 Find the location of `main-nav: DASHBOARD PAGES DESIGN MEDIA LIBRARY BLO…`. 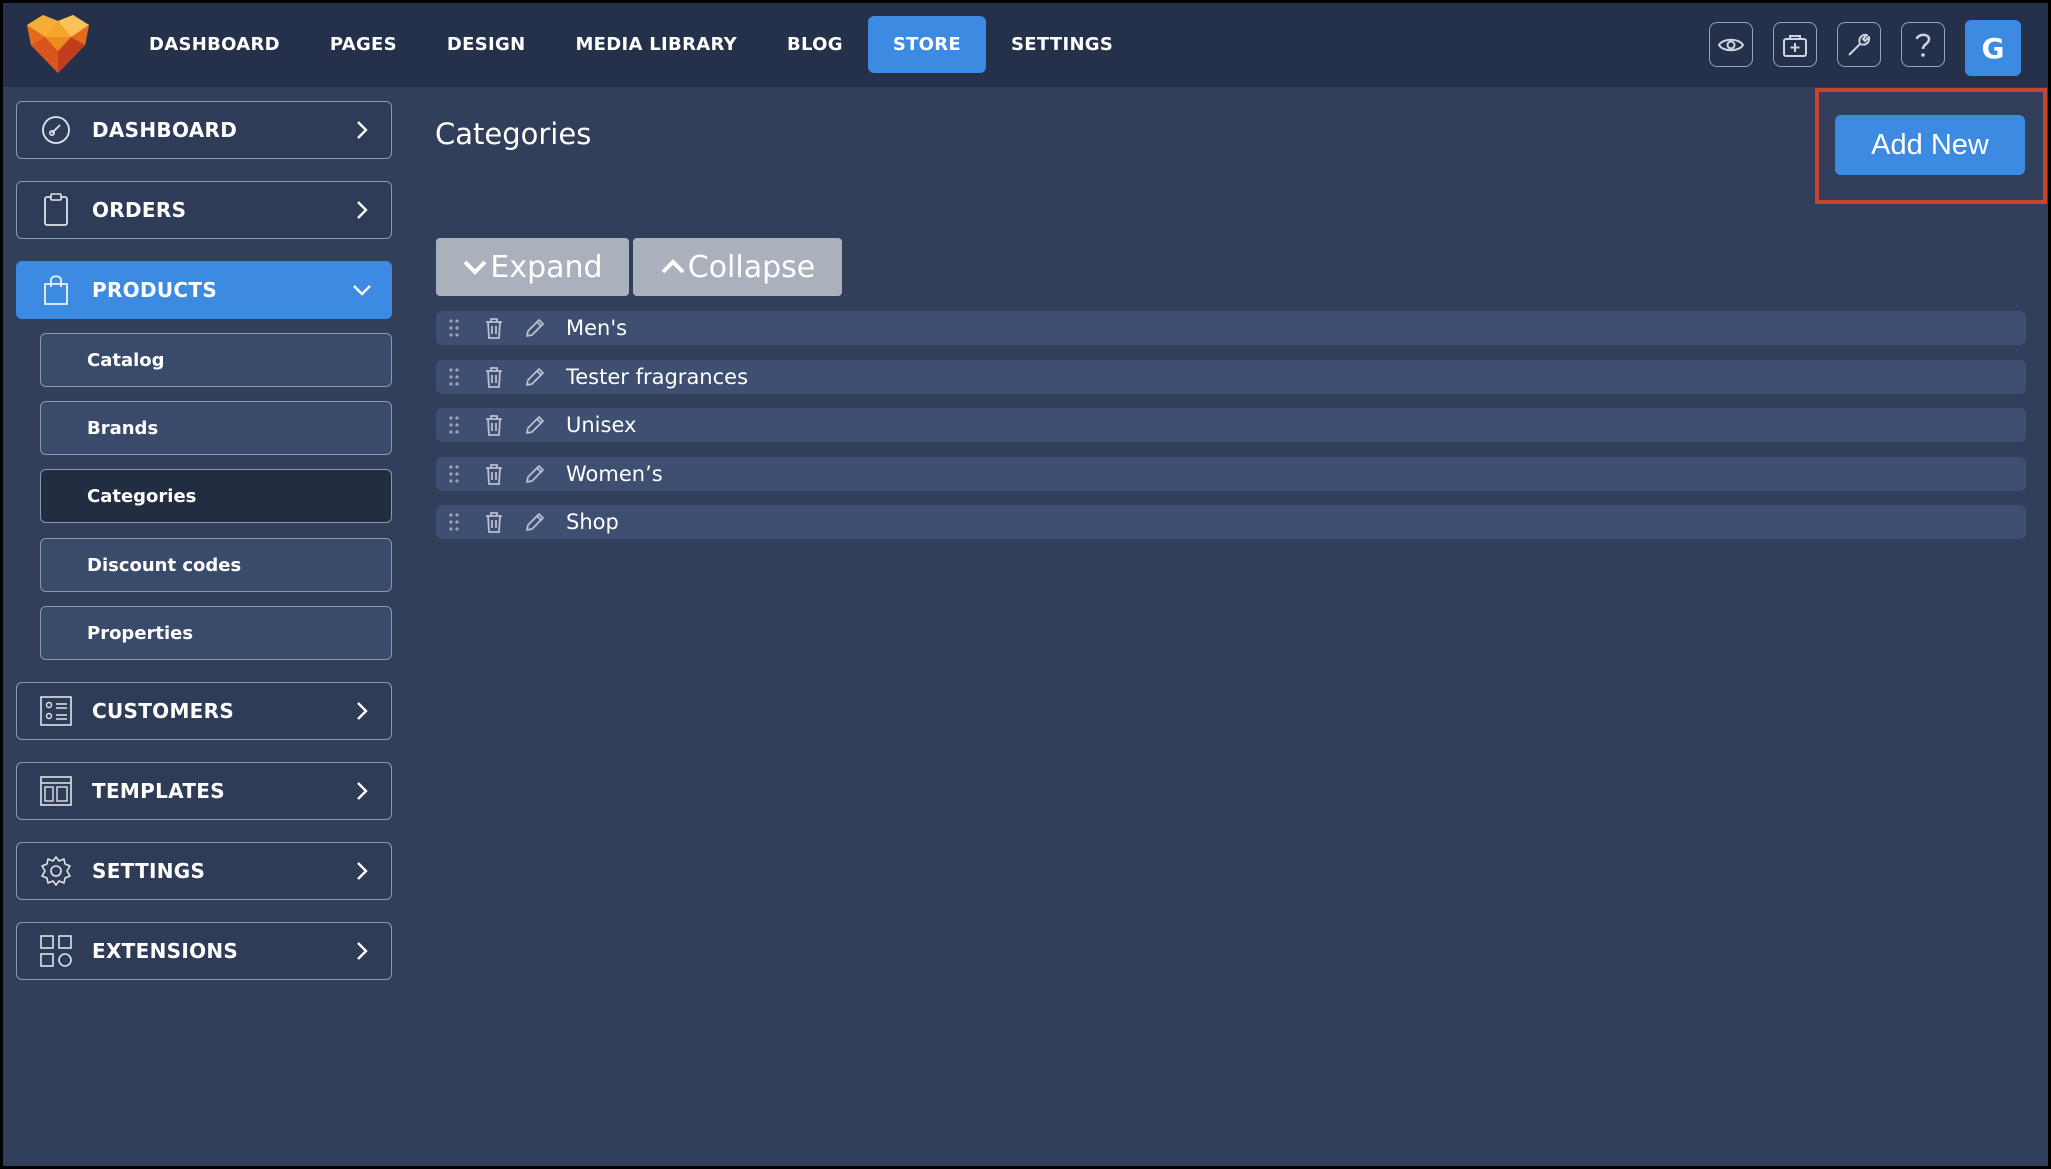

main-nav: DASHBOARD PAGES DESIGN MEDIA LIBRARY BLO… is located at coordinates (631, 44).